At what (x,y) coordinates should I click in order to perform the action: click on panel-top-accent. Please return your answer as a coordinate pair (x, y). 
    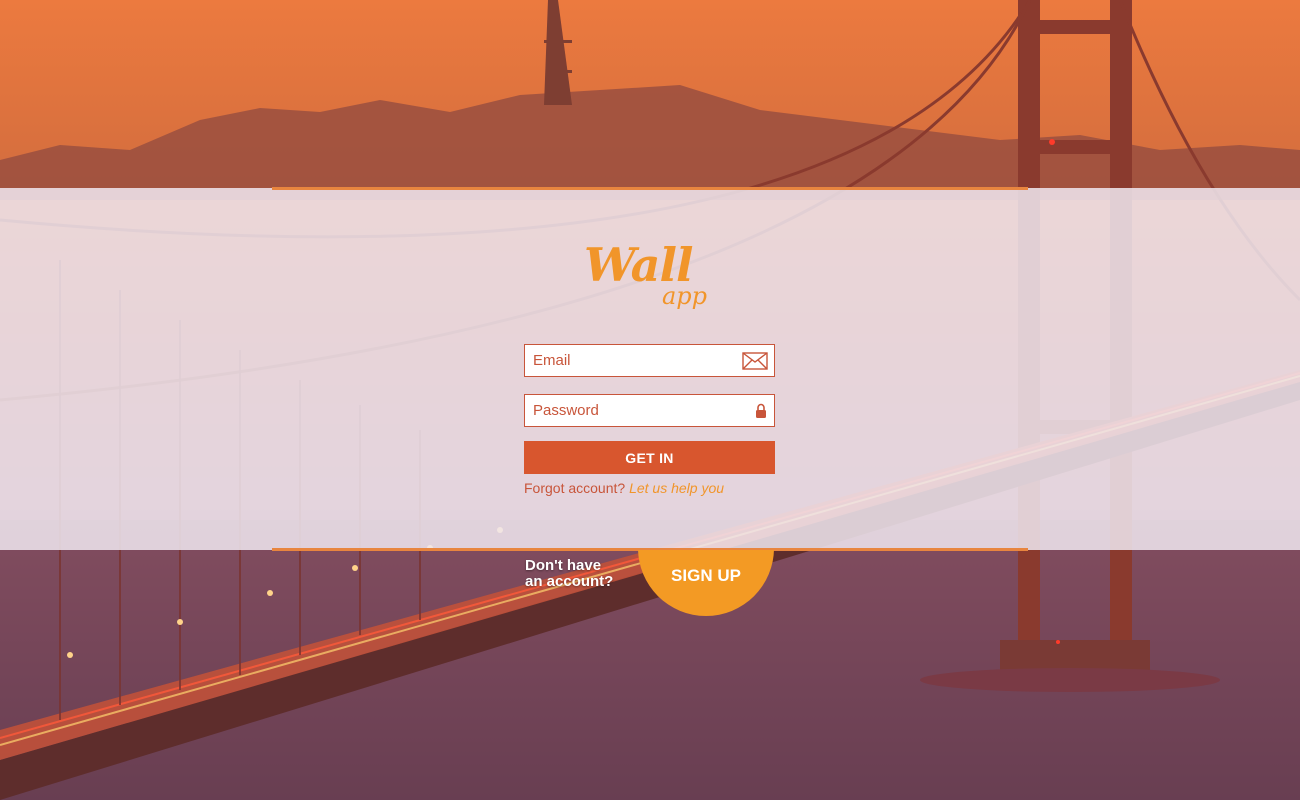
    Looking at the image, I should click on (650, 188).